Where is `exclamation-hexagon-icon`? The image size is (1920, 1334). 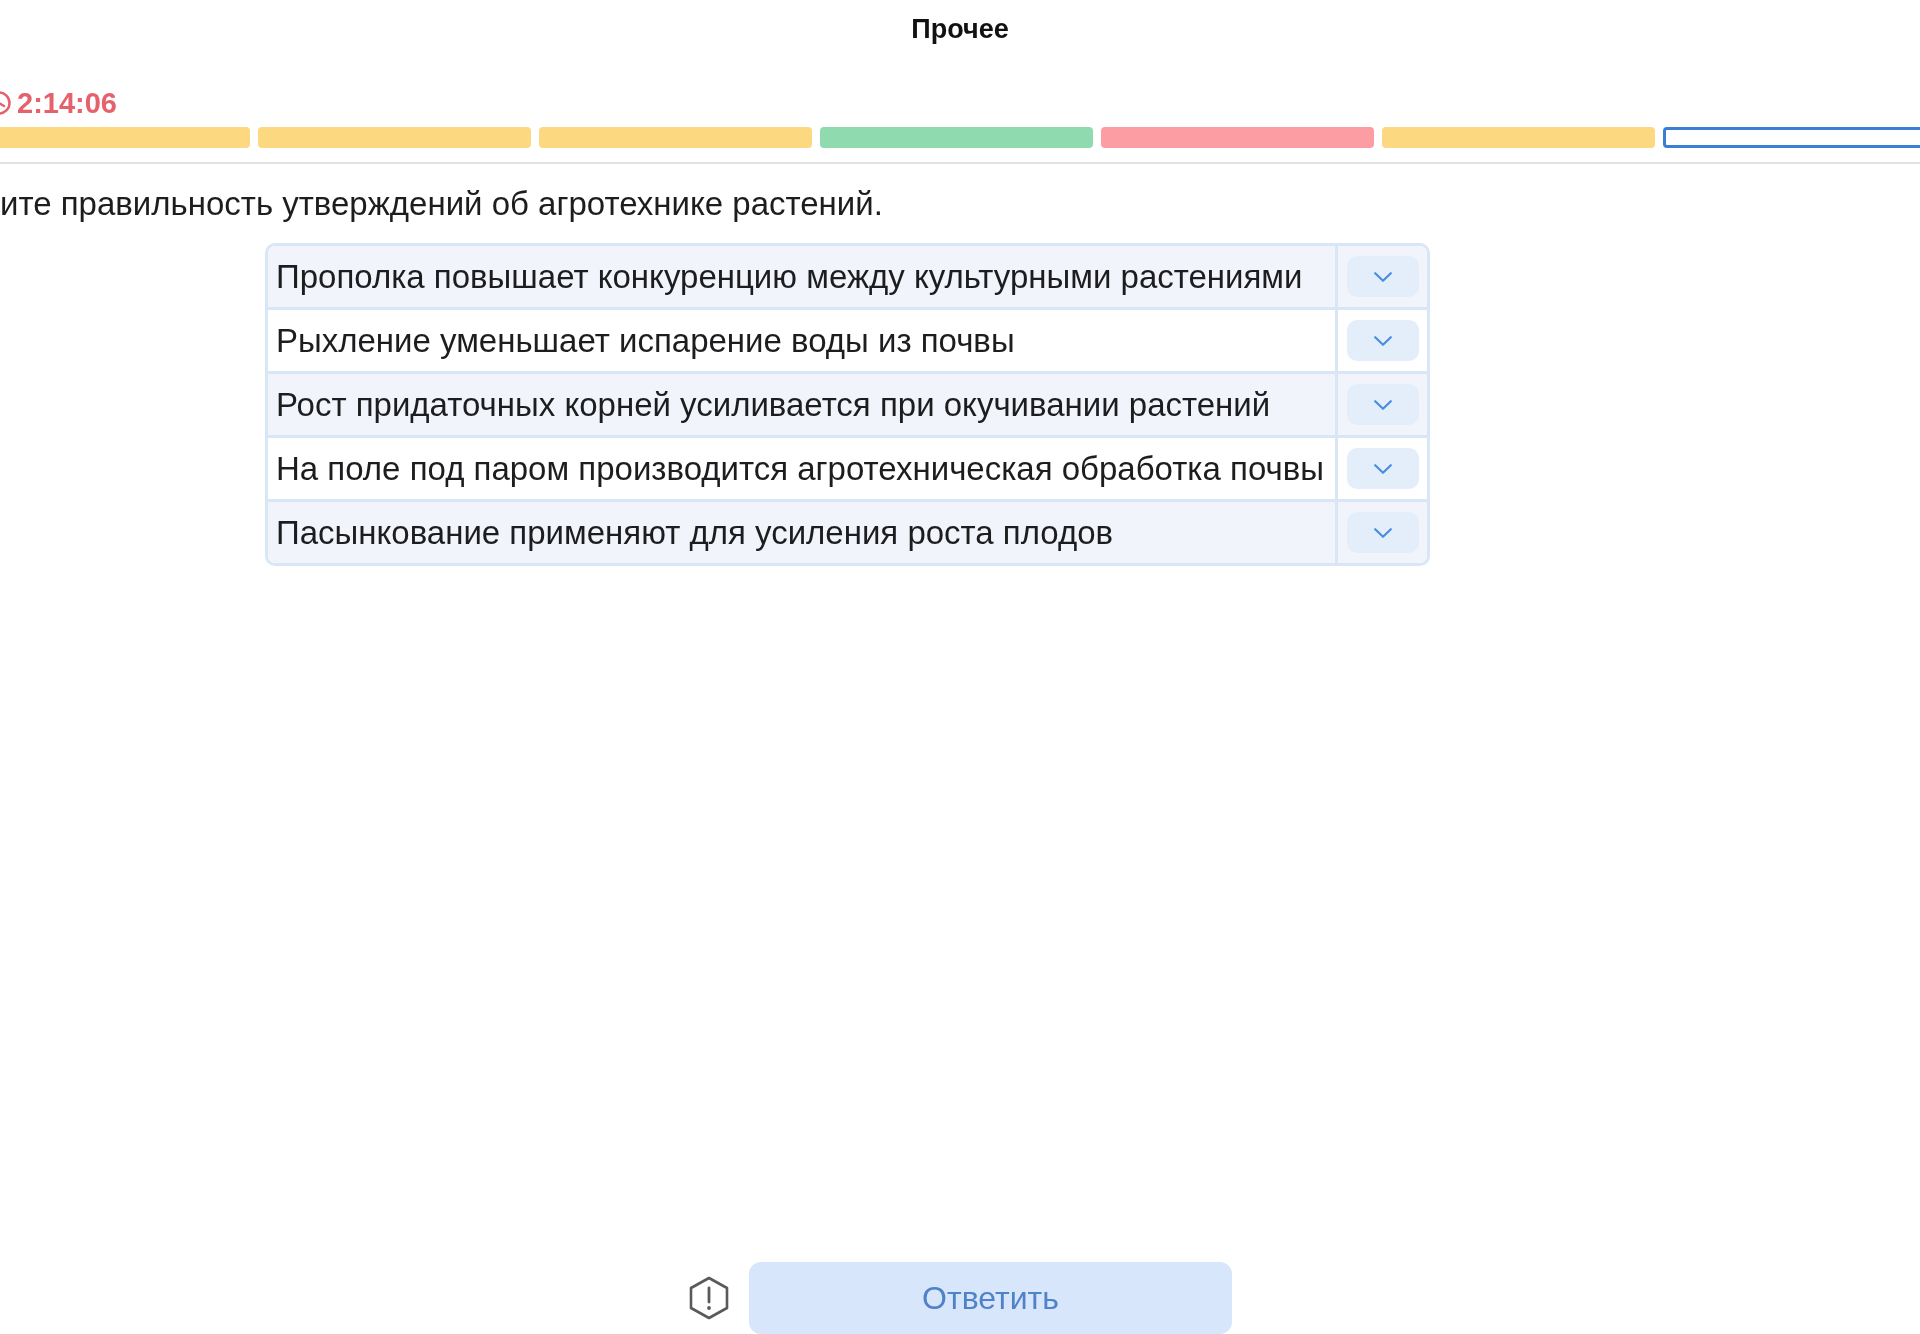
exclamation-hexagon-icon is located at coordinates (709, 1298).